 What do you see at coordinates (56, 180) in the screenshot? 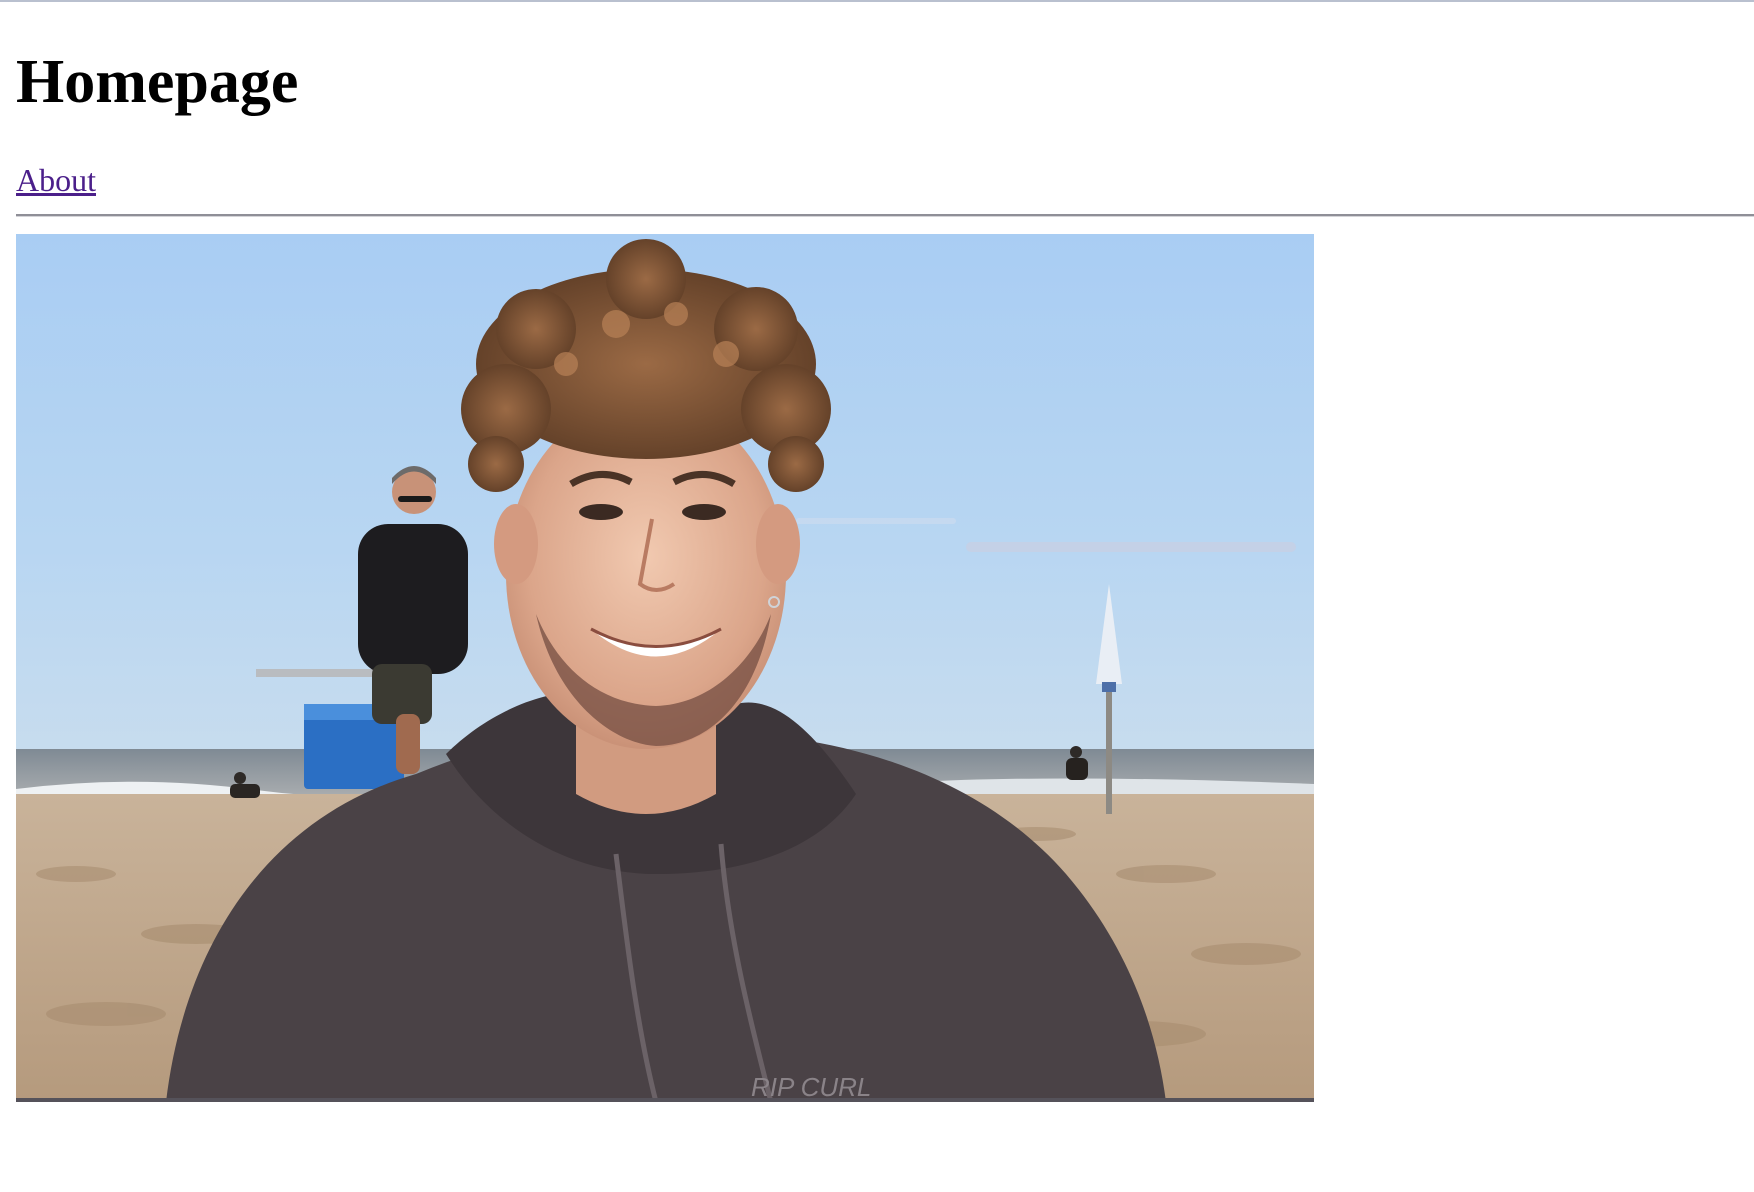
I see `about-link: About` at bounding box center [56, 180].